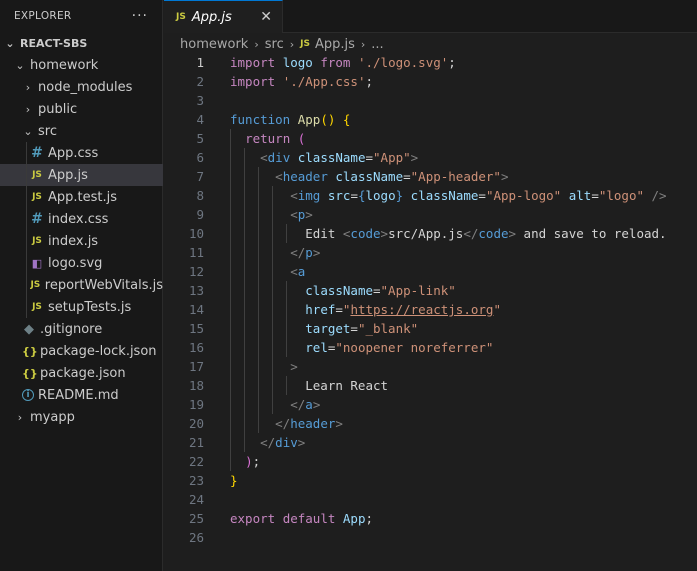 The width and height of the screenshot is (697, 571). Describe the element at coordinates (253, 461) in the screenshot. I see `code-text: );` at that location.